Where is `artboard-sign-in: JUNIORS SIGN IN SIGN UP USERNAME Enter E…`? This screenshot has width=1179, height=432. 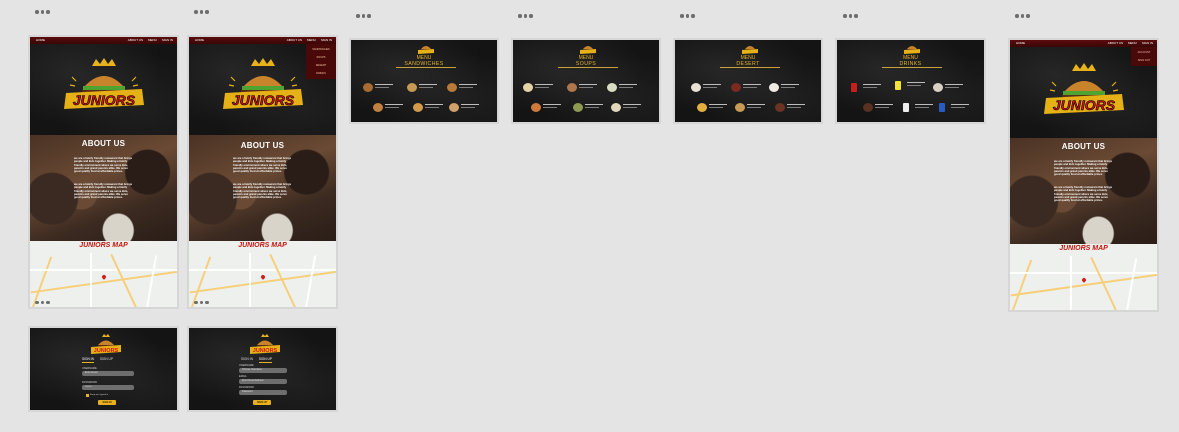
artboard-sign-in: JUNIORS SIGN IN SIGN UP USERNAME Enter E… is located at coordinates (103, 369).